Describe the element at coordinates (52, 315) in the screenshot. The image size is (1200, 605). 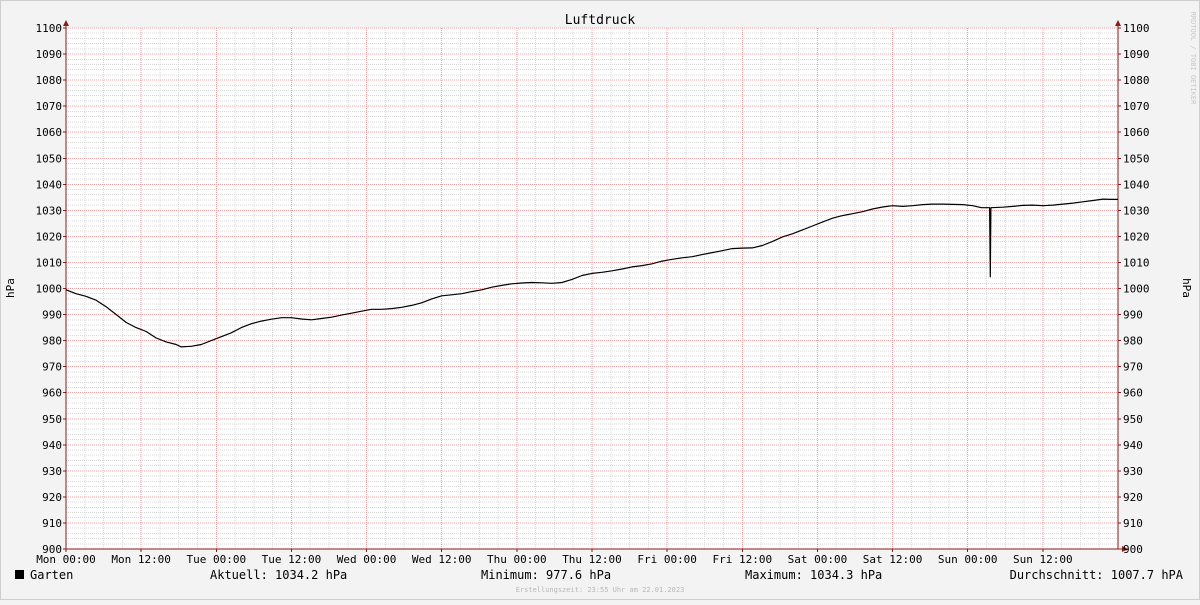
I see `y-tick-label-left: 990` at that location.